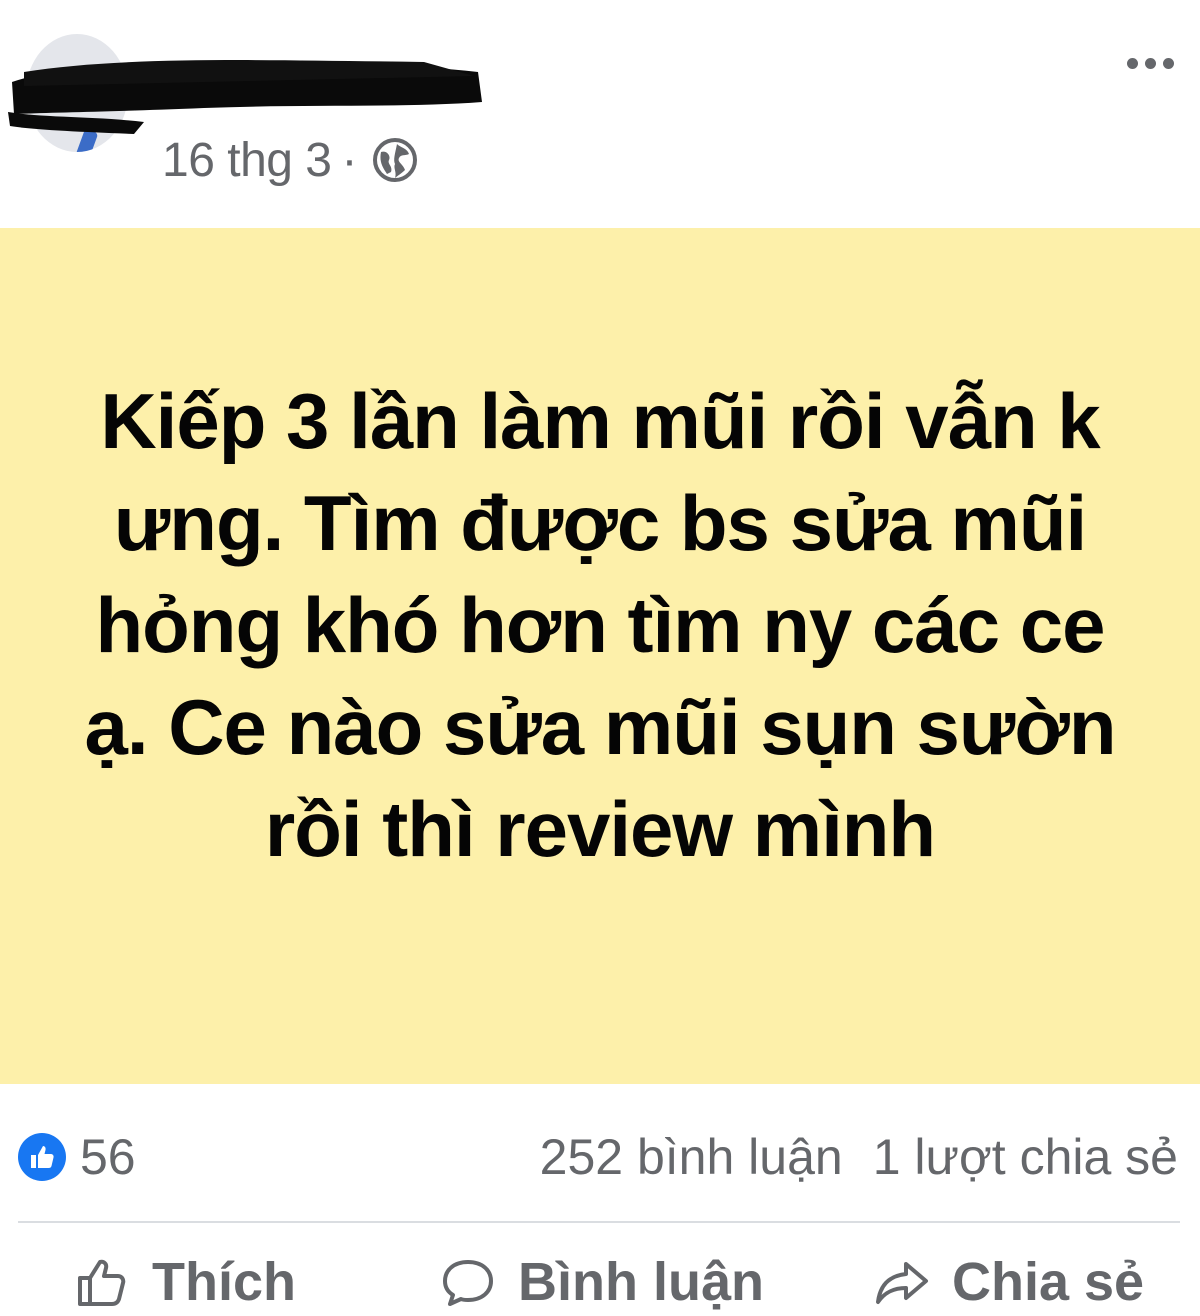 This screenshot has width=1200, height=1316. What do you see at coordinates (245, 97) in the screenshot?
I see `redaction-scribble` at bounding box center [245, 97].